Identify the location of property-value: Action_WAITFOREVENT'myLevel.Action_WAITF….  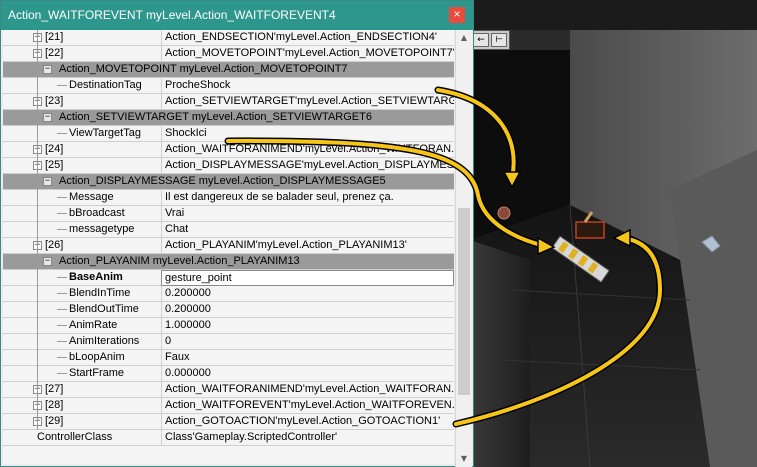
(307, 406).